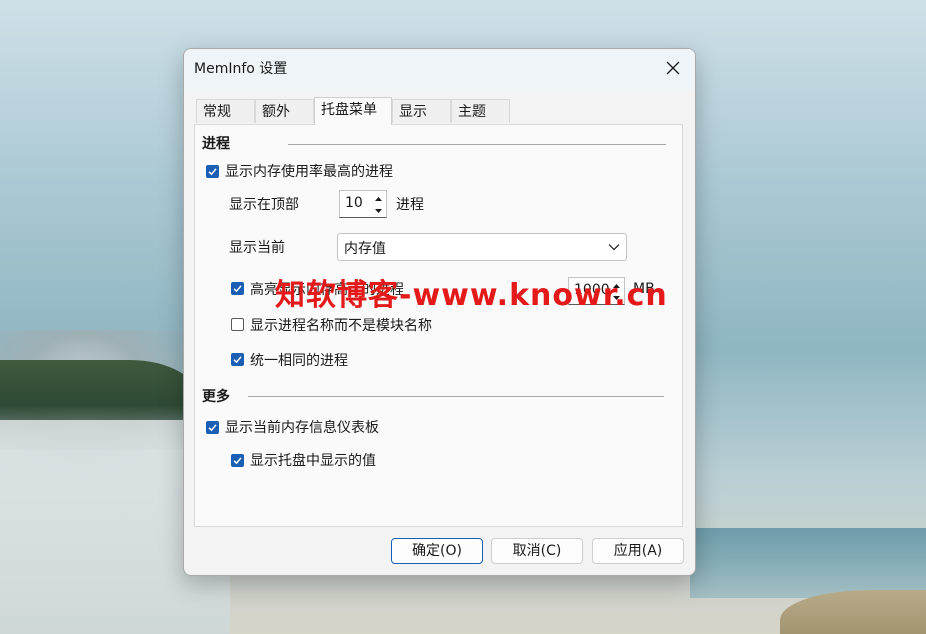  What do you see at coordinates (257, 248) in the screenshot?
I see `show-current-label: 显示当前` at bounding box center [257, 248].